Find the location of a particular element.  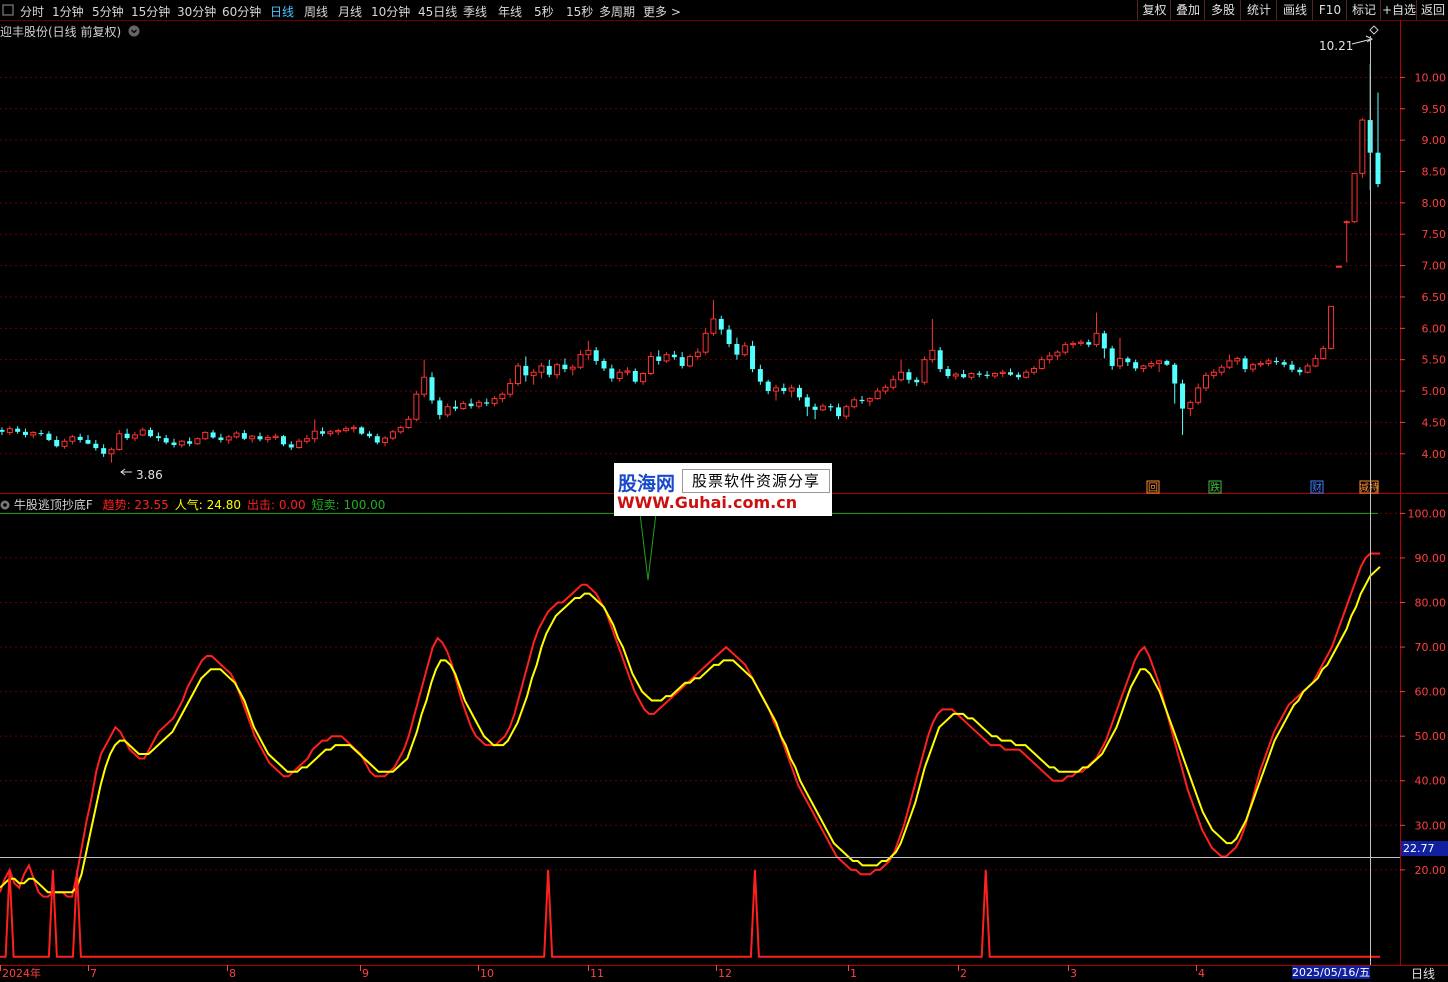

indicator-value-number: 24.80 is located at coordinates (221, 505).